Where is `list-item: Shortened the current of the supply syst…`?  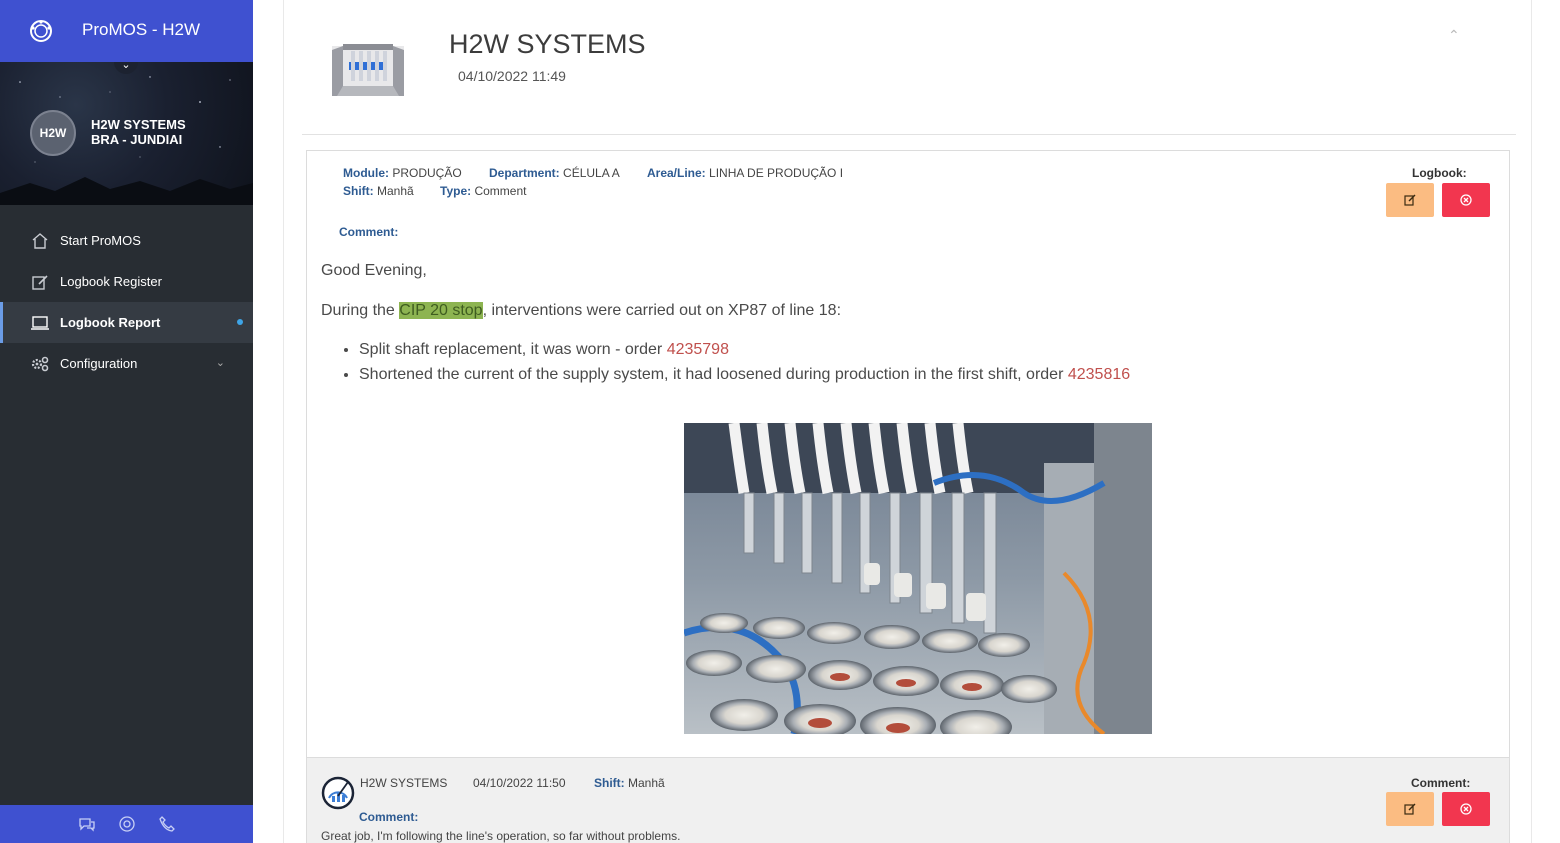
list-item: Shortened the current of the supply syst… is located at coordinates (744, 375).